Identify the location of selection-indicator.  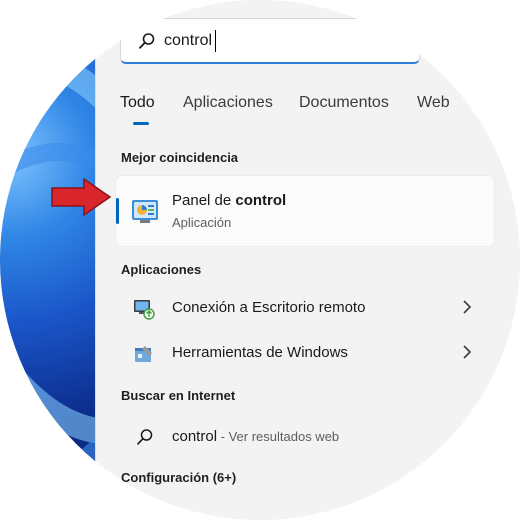
(117, 211).